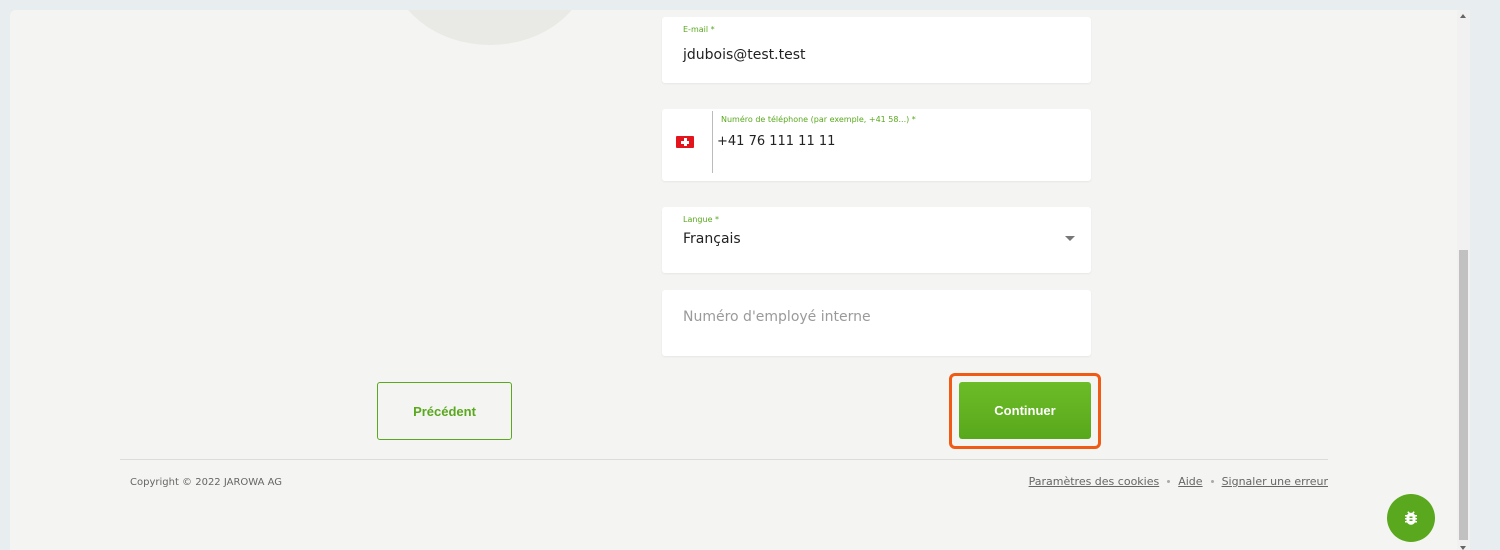 This screenshot has width=1500, height=550. What do you see at coordinates (1094, 481) in the screenshot?
I see `cookie-settings-link: Paramètres des cookies` at bounding box center [1094, 481].